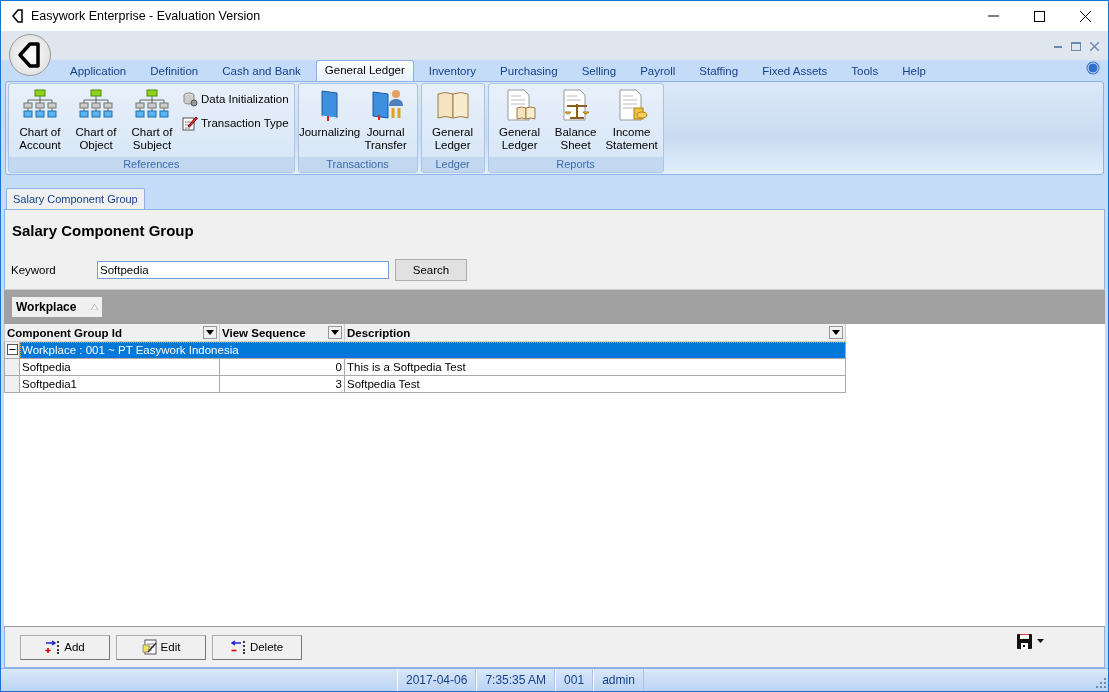 Image resolution: width=1109 pixels, height=692 pixels. What do you see at coordinates (595, 333) in the screenshot?
I see `column-header: Description` at bounding box center [595, 333].